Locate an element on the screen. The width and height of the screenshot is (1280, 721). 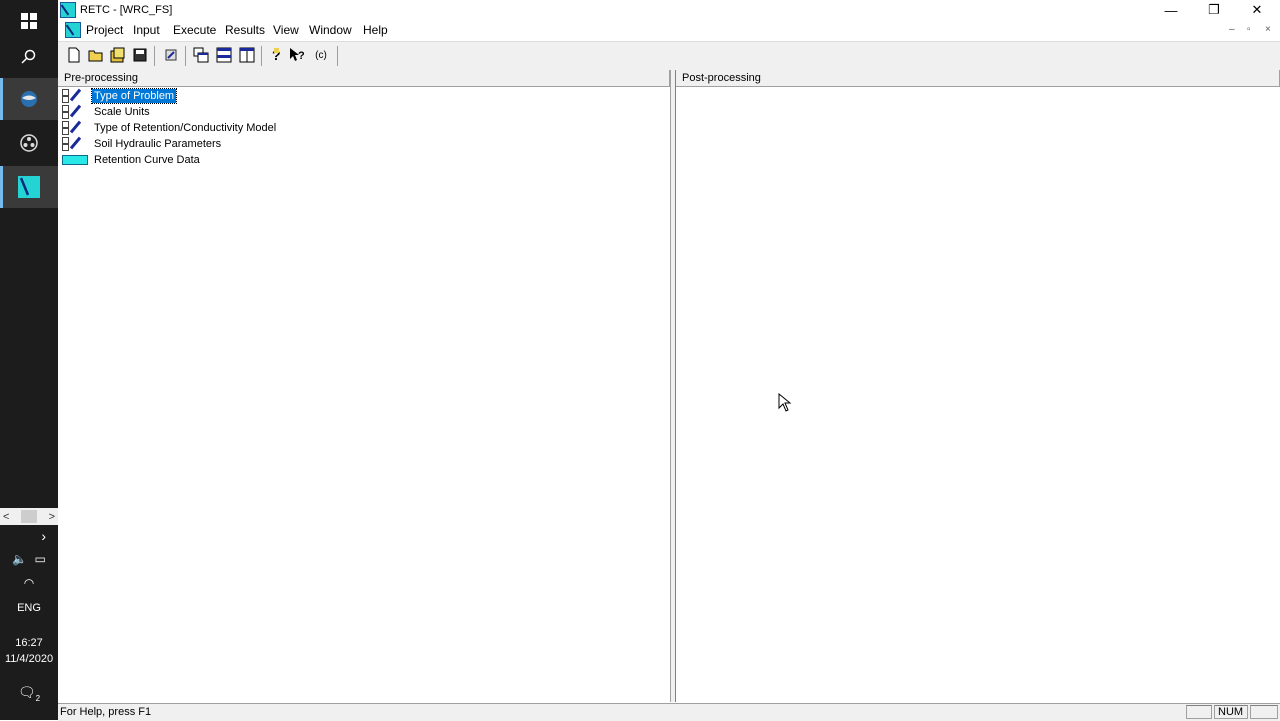
notification-count: 2 is located at coordinates (38, 698).